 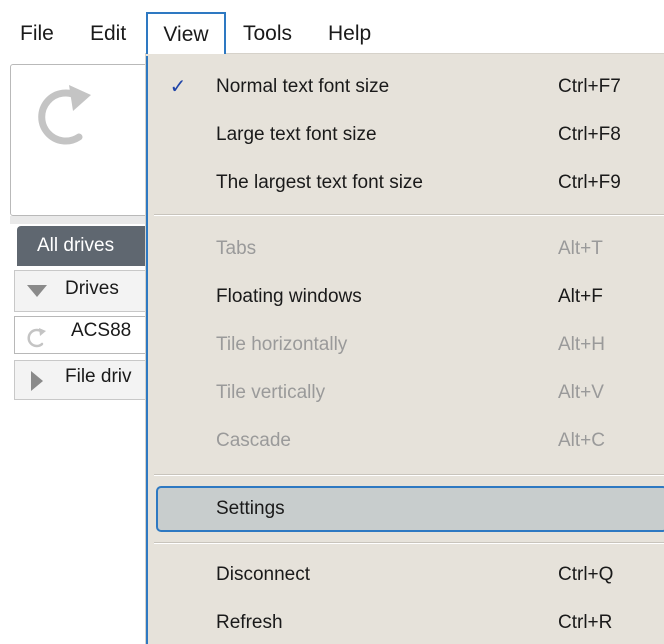 What do you see at coordinates (178, 87) in the screenshot?
I see `check-icon: ✓` at bounding box center [178, 87].